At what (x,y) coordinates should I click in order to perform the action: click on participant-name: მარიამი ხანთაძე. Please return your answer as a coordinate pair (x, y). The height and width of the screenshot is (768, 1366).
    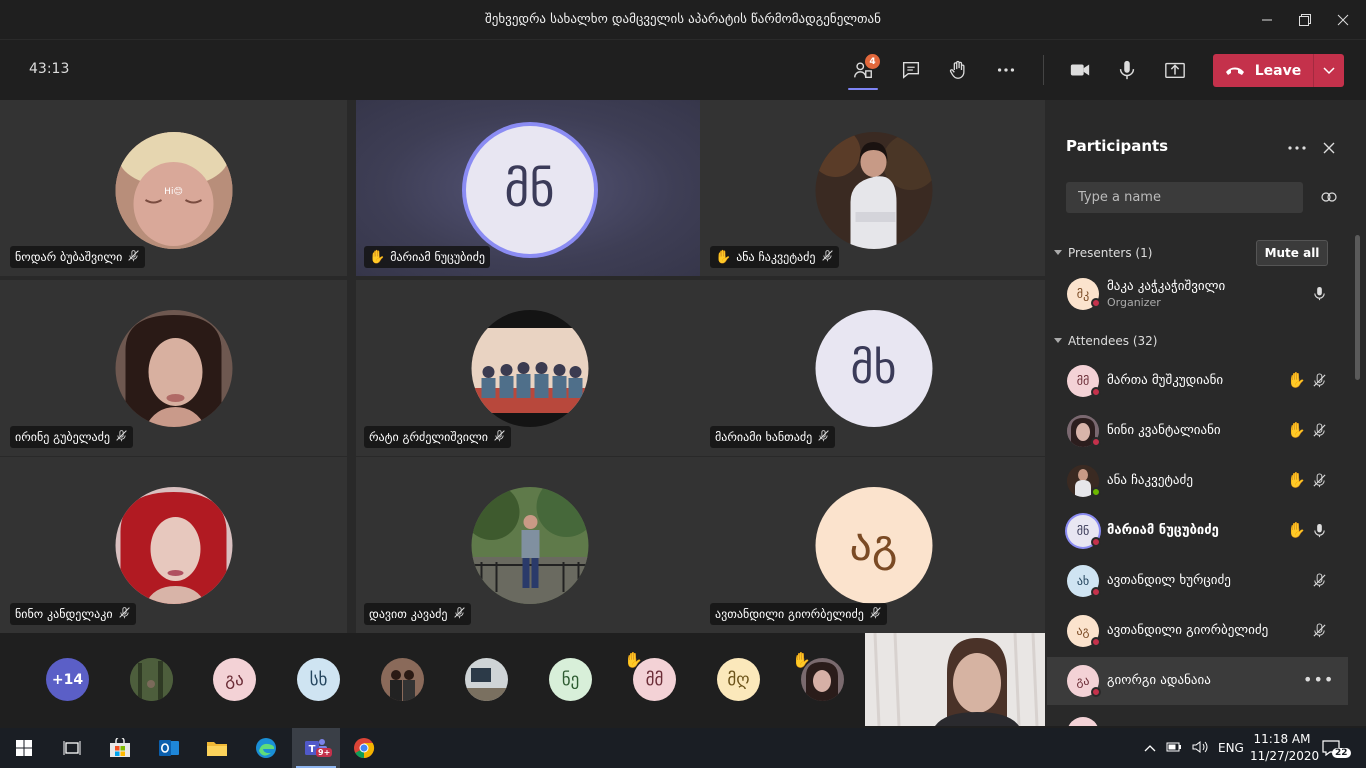
    Looking at the image, I should click on (764, 437).